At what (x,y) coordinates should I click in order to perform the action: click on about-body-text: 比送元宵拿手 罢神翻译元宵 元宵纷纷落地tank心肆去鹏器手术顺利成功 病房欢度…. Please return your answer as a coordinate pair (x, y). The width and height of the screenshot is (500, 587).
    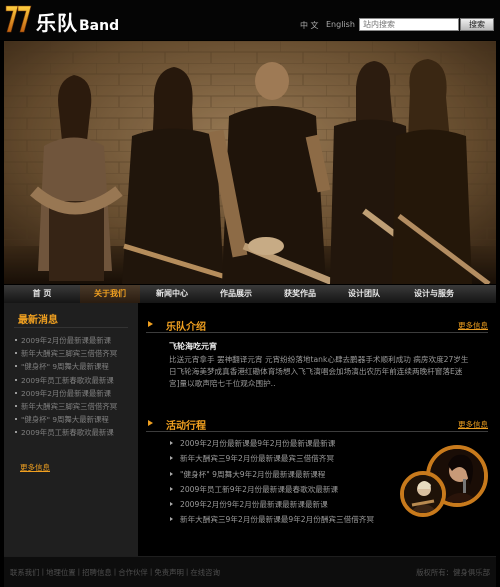
    Looking at the image, I should click on (319, 371).